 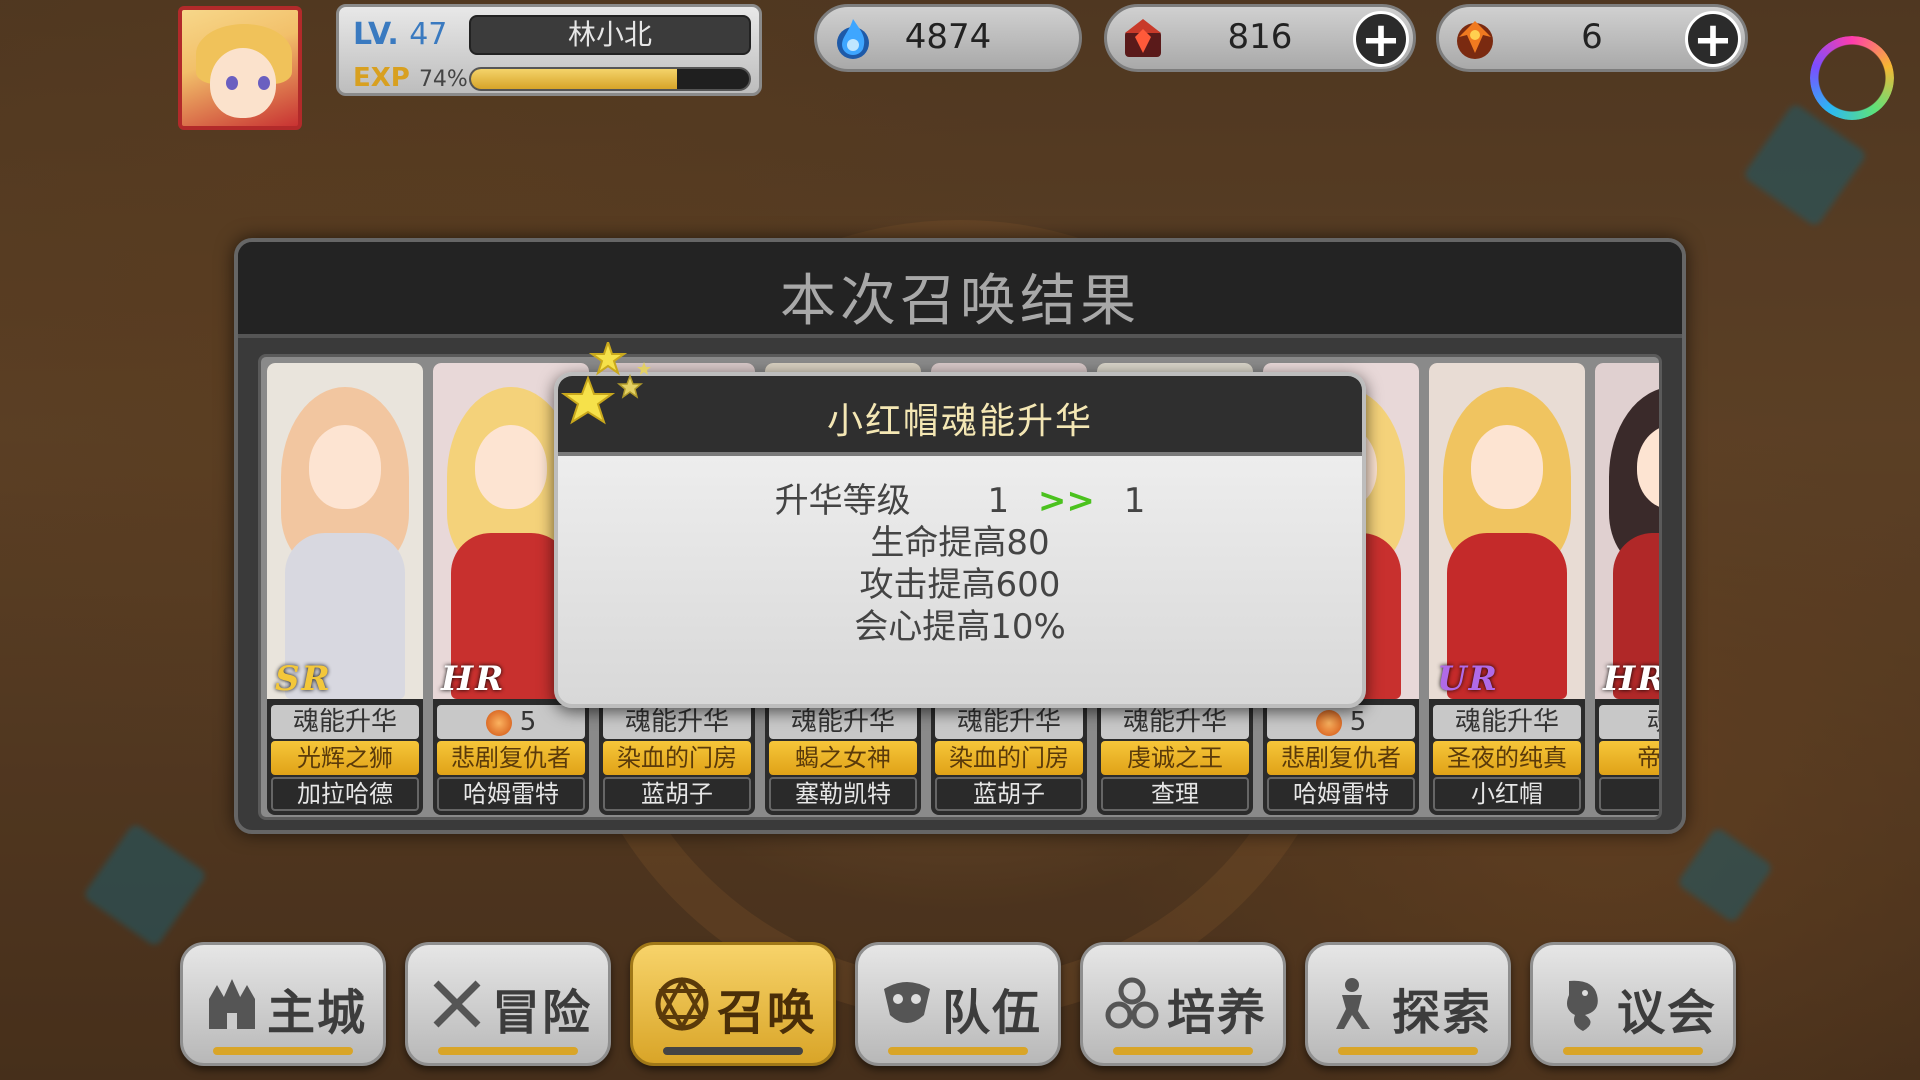 I want to click on triple-orb-icon, so click(x=1132, y=1003).